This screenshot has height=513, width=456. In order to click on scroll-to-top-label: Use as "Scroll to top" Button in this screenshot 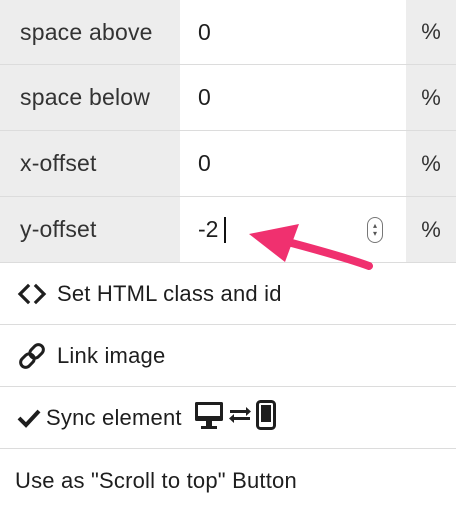, I will do `click(156, 480)`.